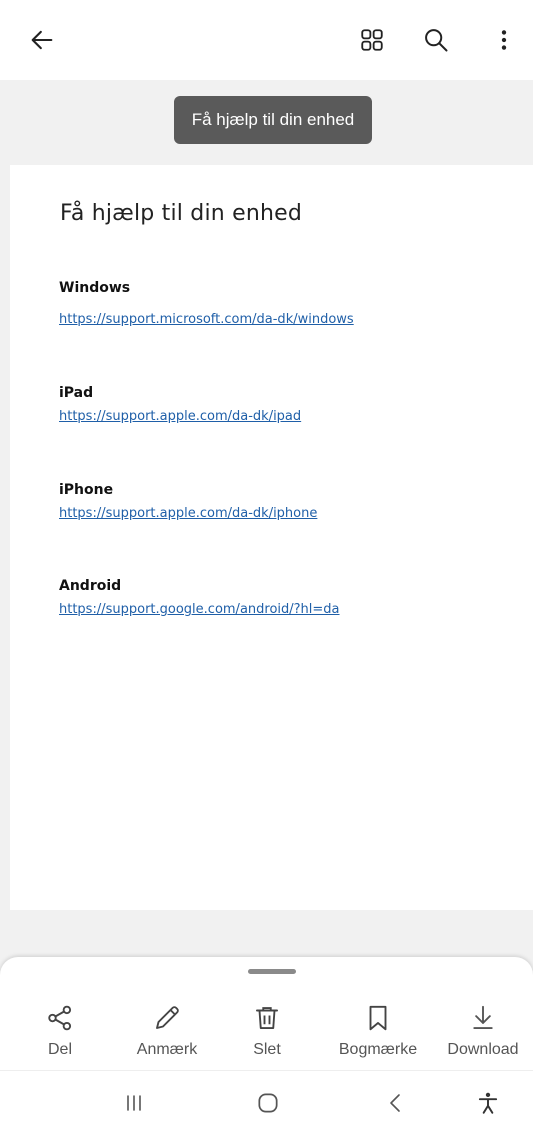 This screenshot has height=1136, width=533. Describe the element at coordinates (188, 513) in the screenshot. I see `link-iphone-support: https://support.apple.com/da-dk/iphone` at that location.